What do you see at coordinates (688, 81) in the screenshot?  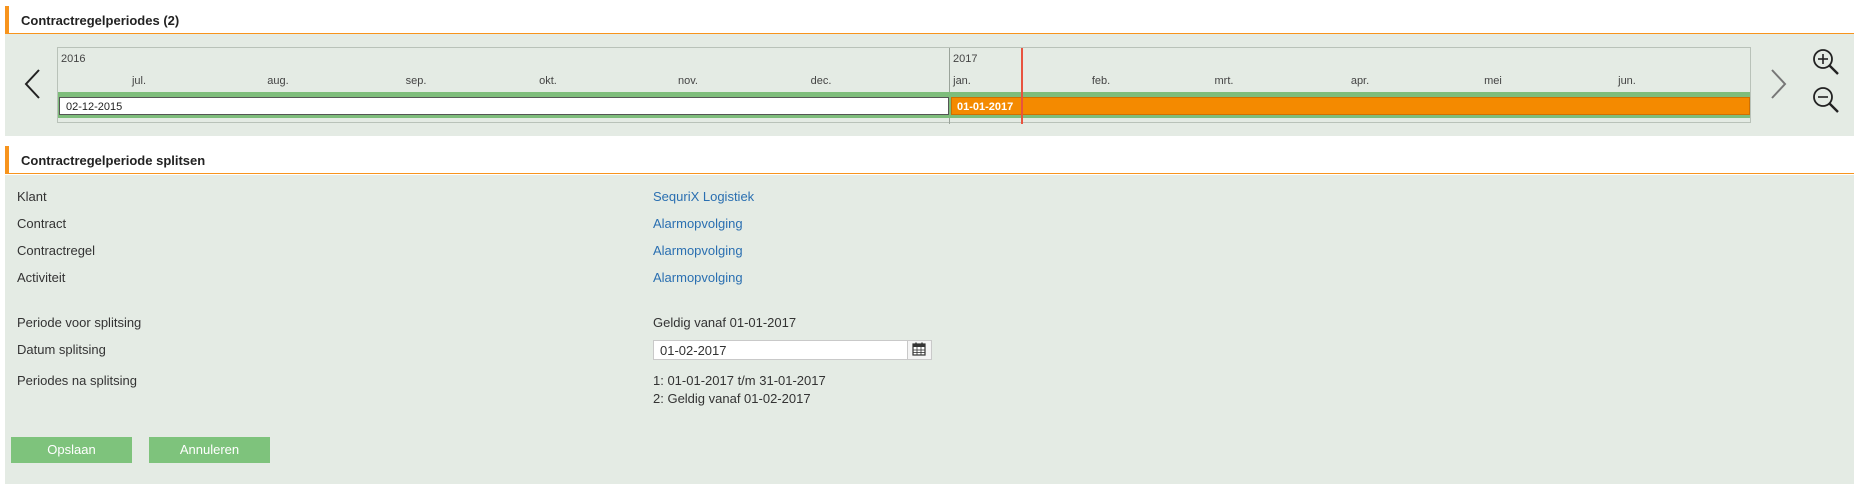 I see `month-label: nov.` at bounding box center [688, 81].